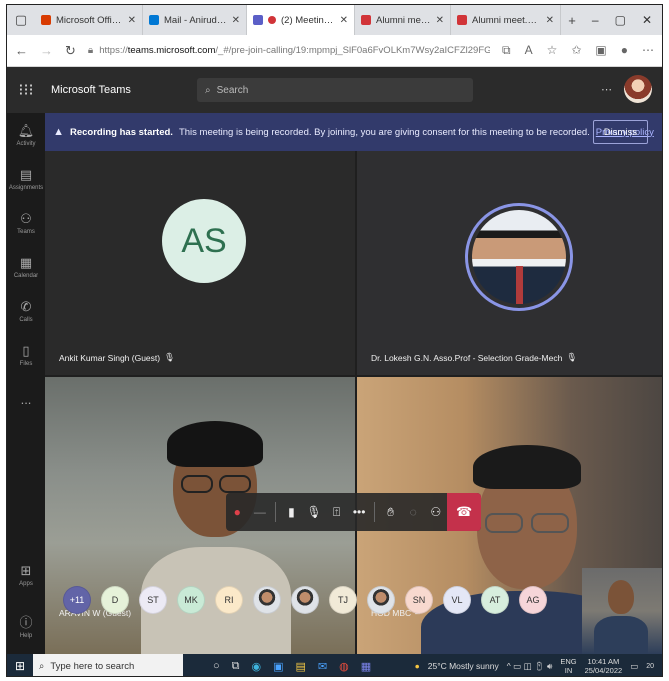 The width and height of the screenshot is (669, 681). What do you see at coordinates (70, 51) in the screenshot?
I see `refresh-icon: ↻` at bounding box center [70, 51].